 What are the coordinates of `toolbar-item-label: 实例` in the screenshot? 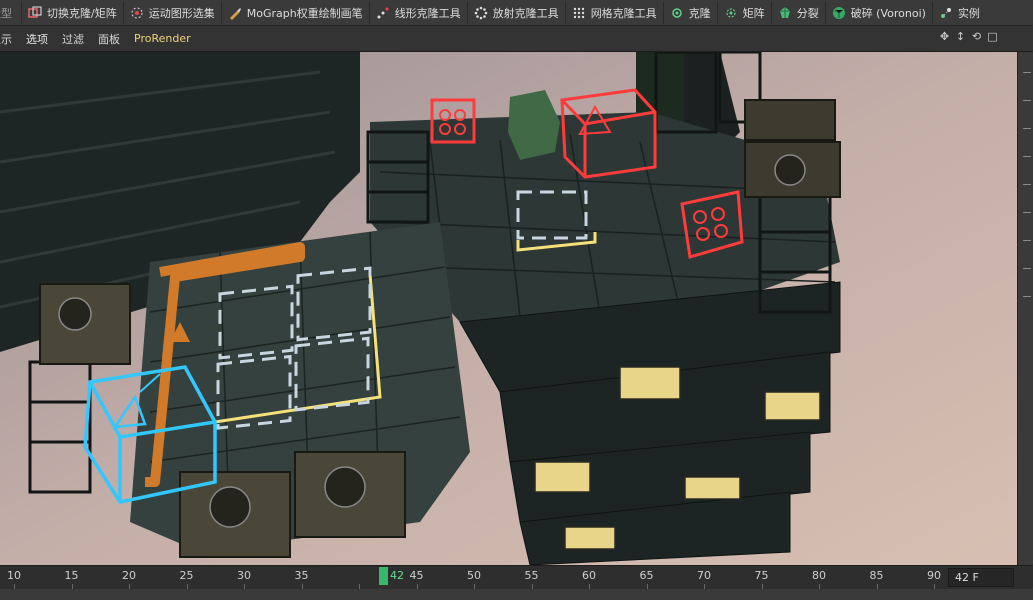 It's located at (968, 13).